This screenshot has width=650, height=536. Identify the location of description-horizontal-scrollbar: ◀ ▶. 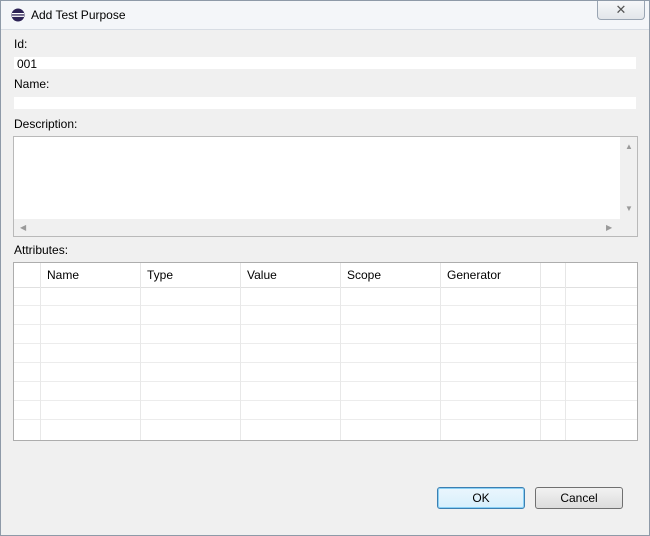
(317, 227).